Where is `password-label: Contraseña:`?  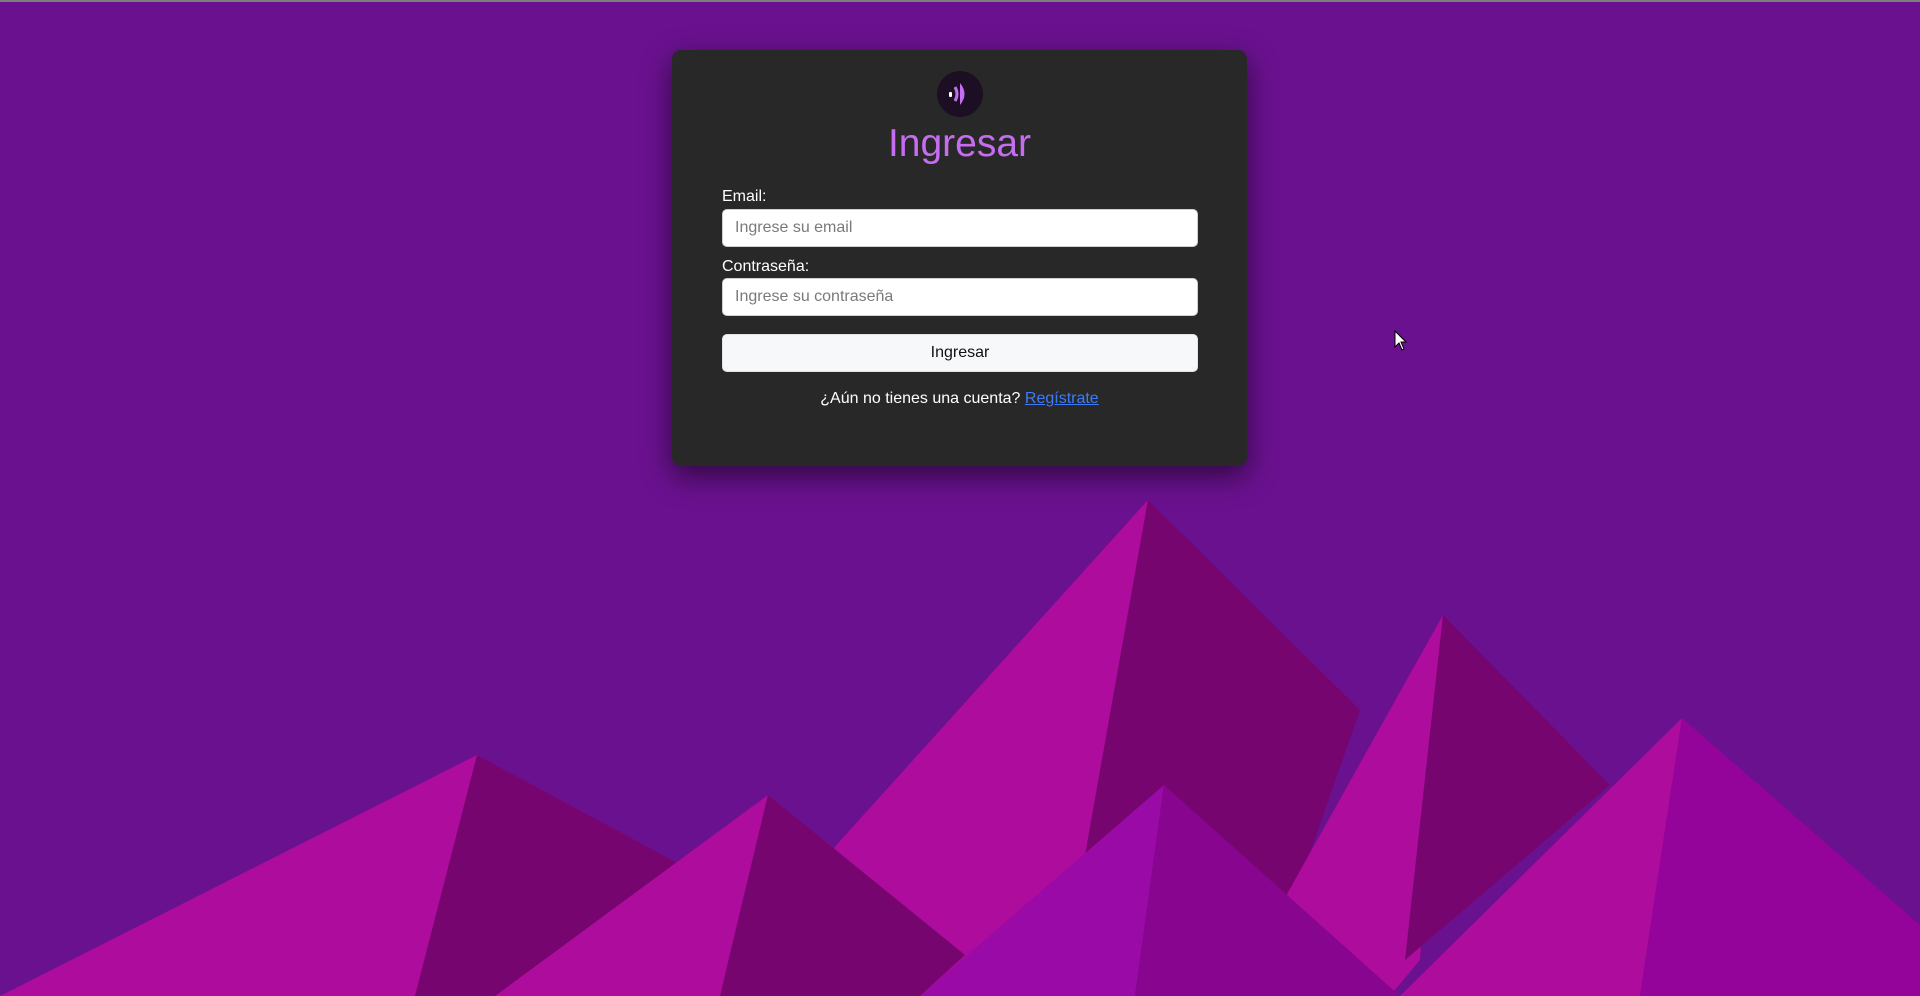 password-label: Contraseña: is located at coordinates (766, 266).